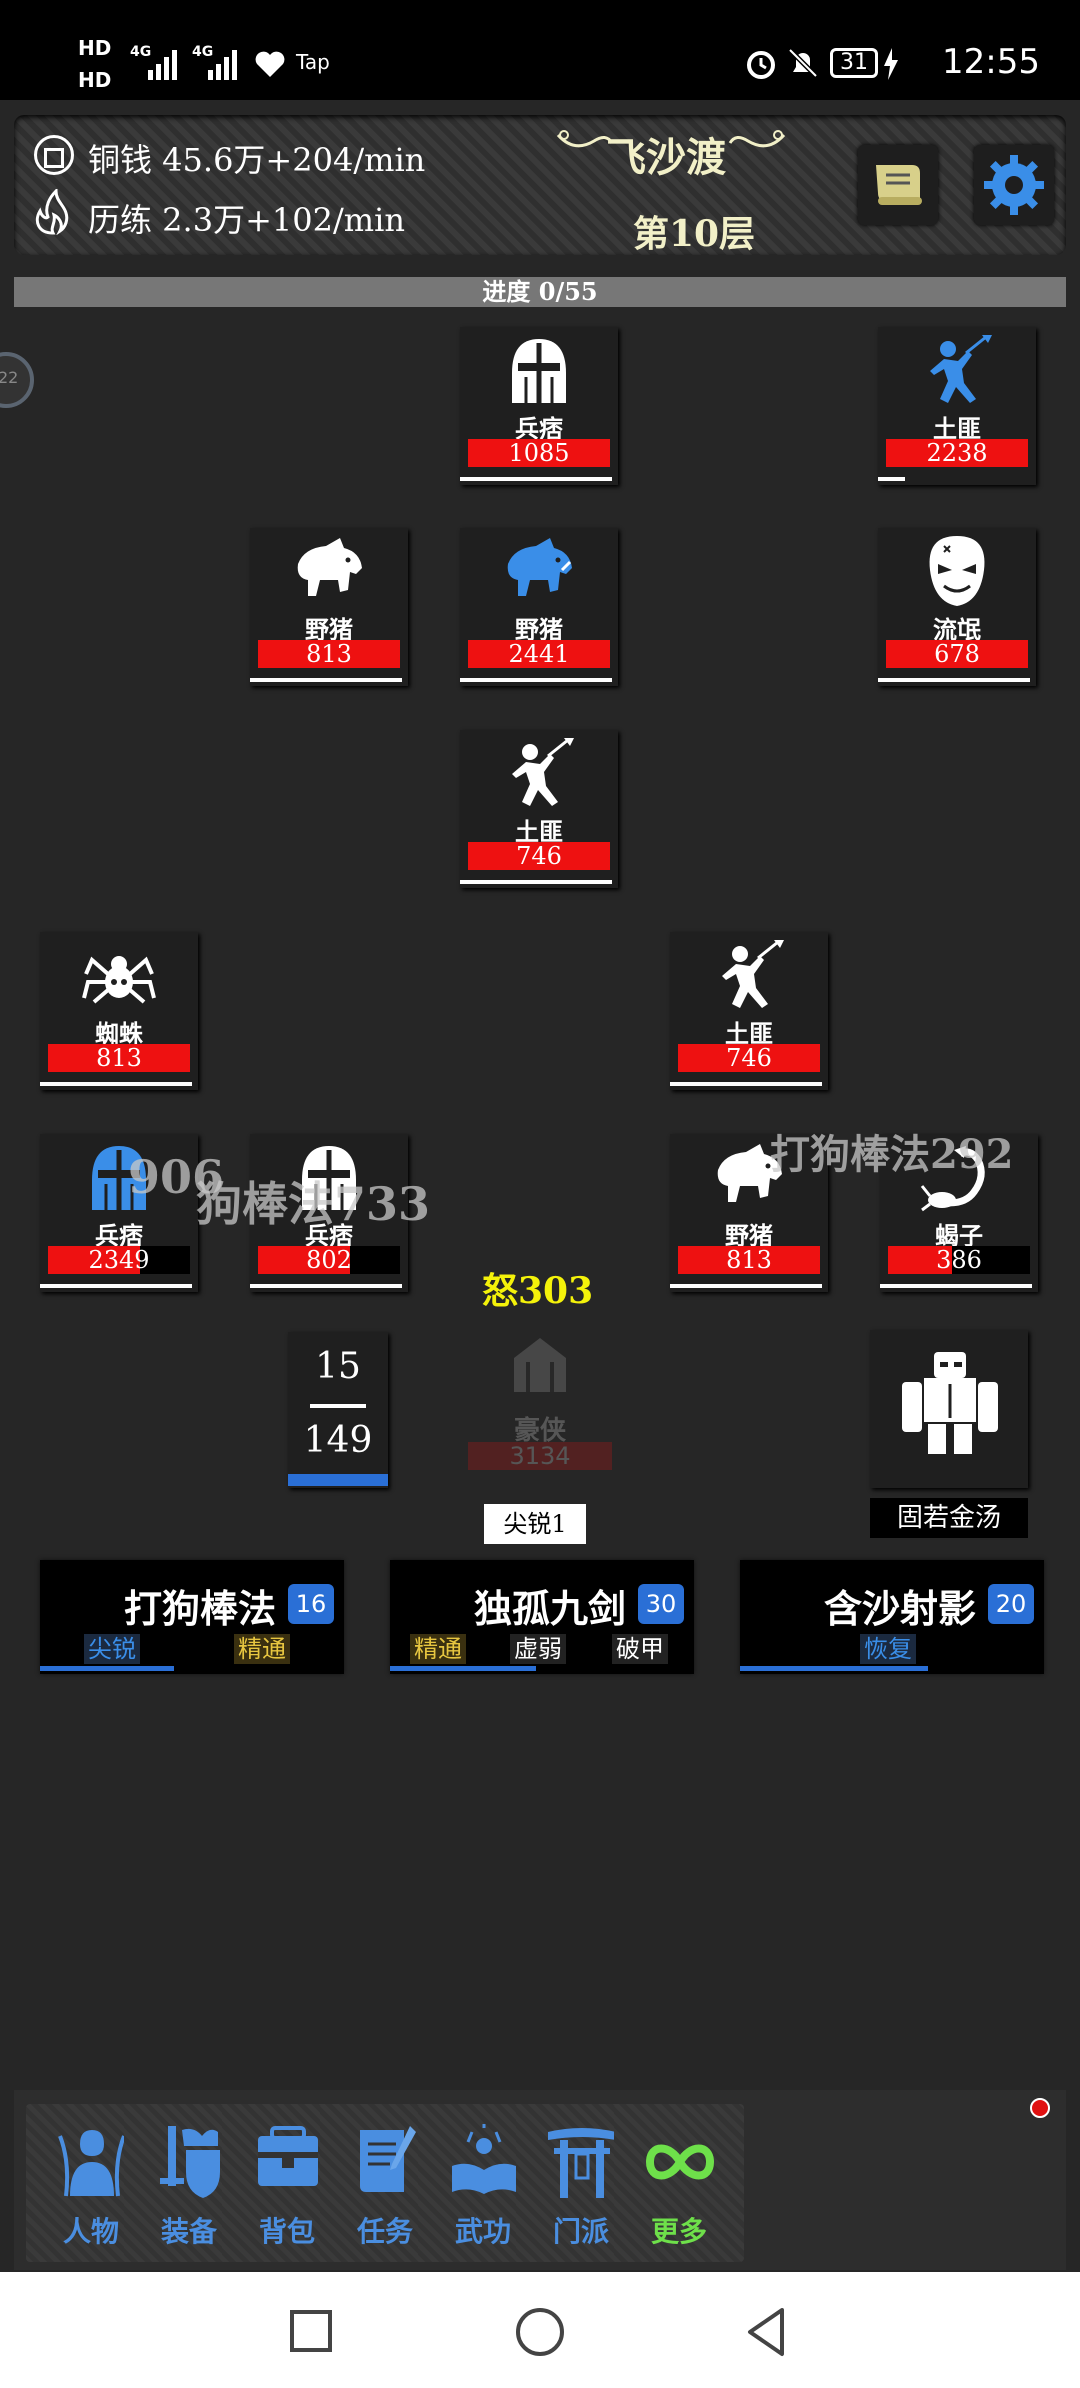  What do you see at coordinates (949, 1518) in the screenshot?
I see `ally-label: 固若金汤` at bounding box center [949, 1518].